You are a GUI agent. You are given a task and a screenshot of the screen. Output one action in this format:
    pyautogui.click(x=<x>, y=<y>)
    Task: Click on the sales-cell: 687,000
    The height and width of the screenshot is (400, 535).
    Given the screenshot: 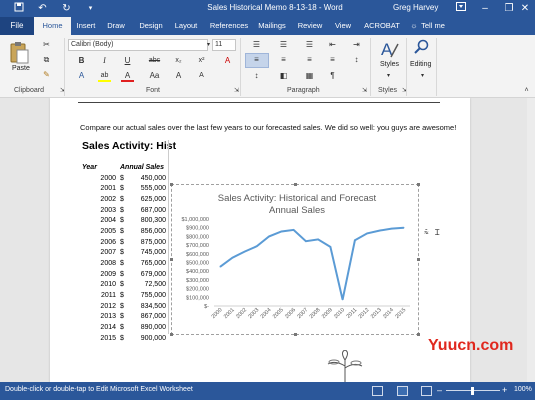 What is the action you would take?
    pyautogui.click(x=153, y=210)
    